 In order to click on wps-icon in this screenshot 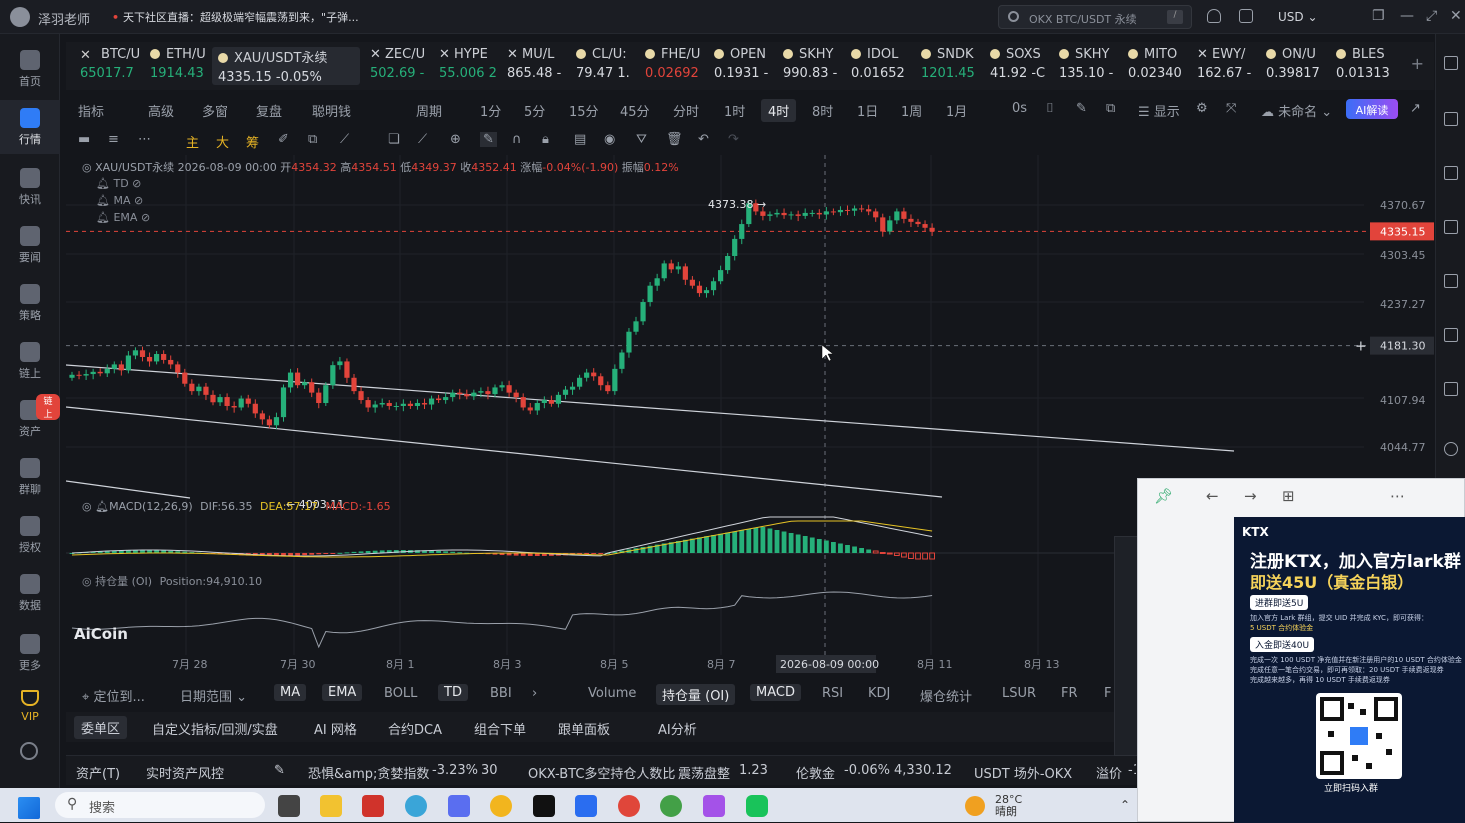, I will do `click(373, 806)`.